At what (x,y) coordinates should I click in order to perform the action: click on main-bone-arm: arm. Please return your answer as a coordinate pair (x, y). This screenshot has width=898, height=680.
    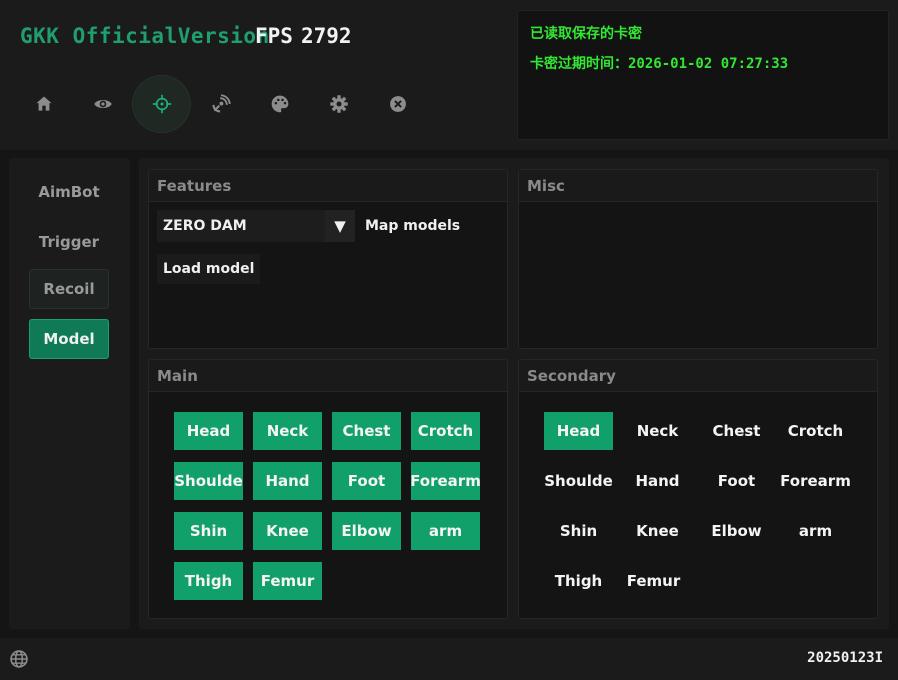
    Looking at the image, I should click on (445, 531).